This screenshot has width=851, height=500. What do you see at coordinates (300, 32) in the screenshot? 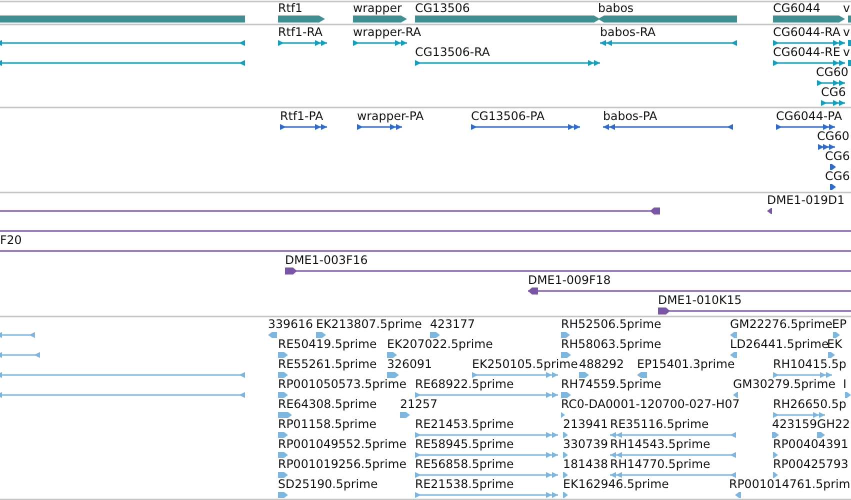
I see `transcript-label: Rtf1-RA` at bounding box center [300, 32].